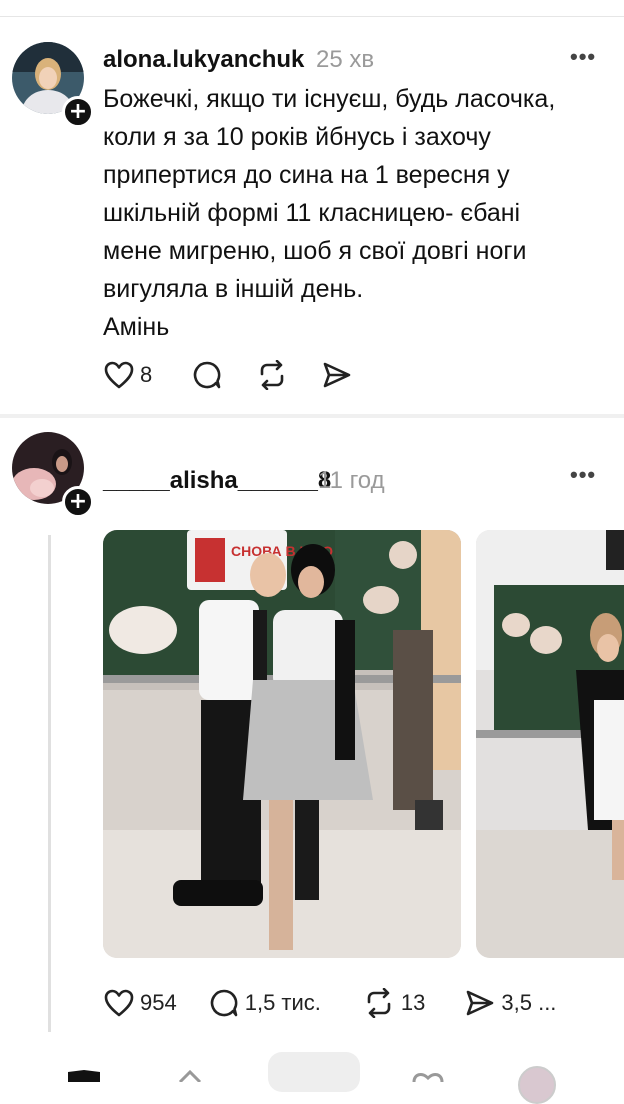 The height and width of the screenshot is (1104, 624). Describe the element at coordinates (84, 1065) in the screenshot. I see `home-icon` at that location.